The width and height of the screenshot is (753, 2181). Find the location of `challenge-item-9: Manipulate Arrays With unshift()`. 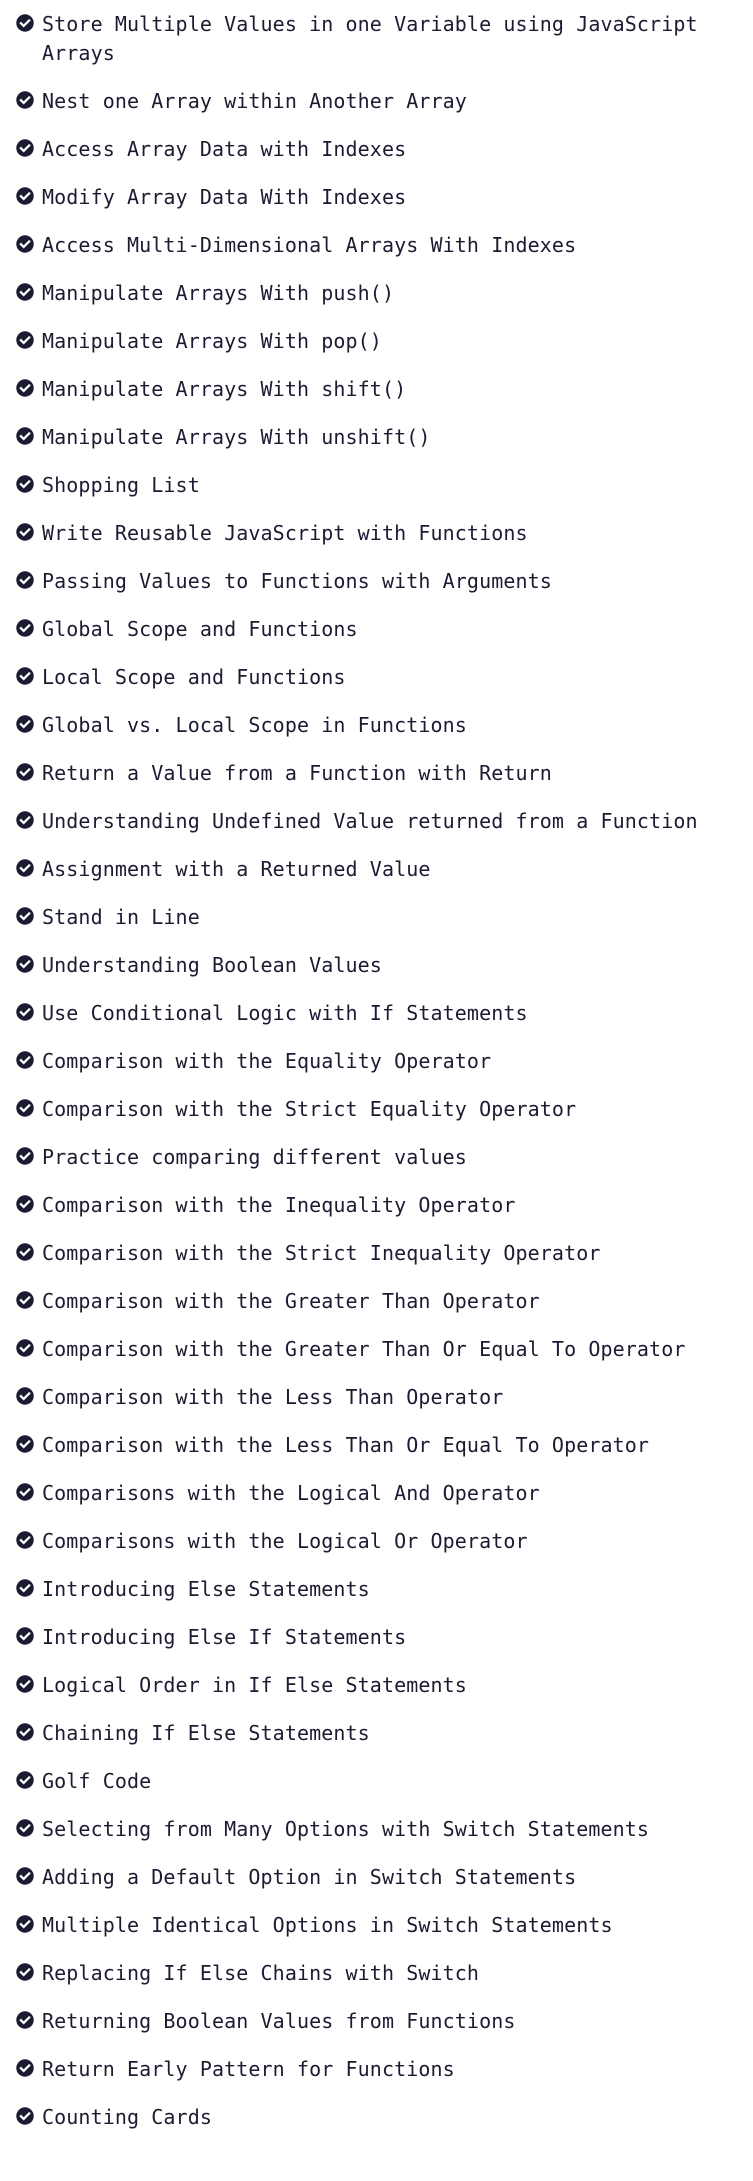

challenge-item-9: Manipulate Arrays With unshift() is located at coordinates (376, 437).